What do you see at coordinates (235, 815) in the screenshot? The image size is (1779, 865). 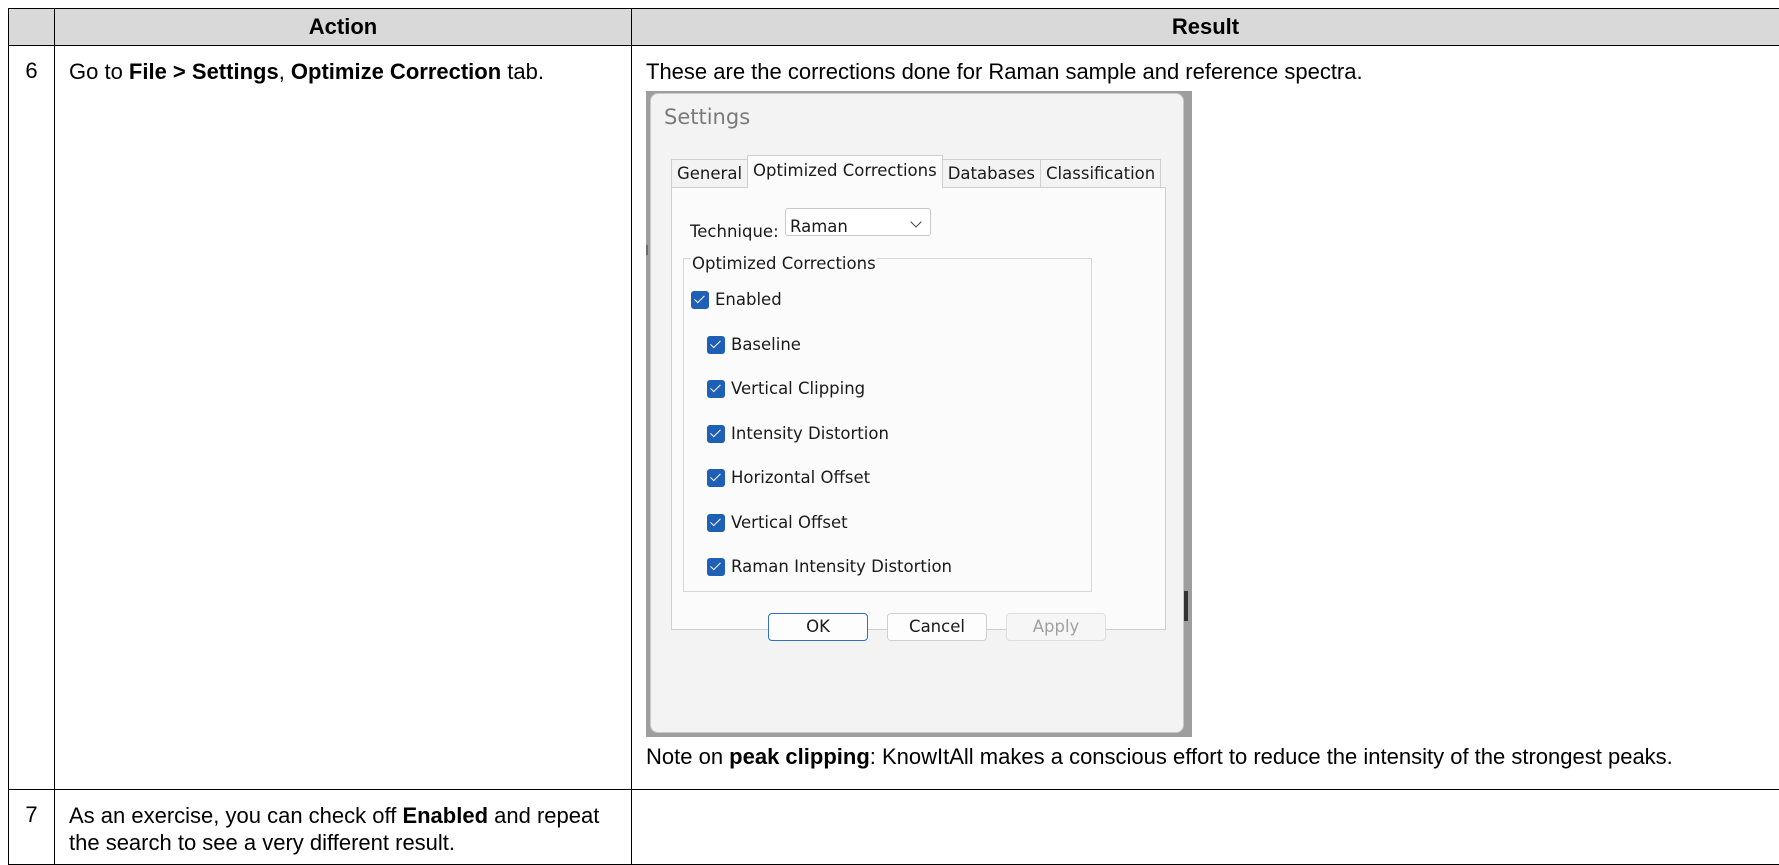 I see `action-text: As an exercise, you can check off` at bounding box center [235, 815].